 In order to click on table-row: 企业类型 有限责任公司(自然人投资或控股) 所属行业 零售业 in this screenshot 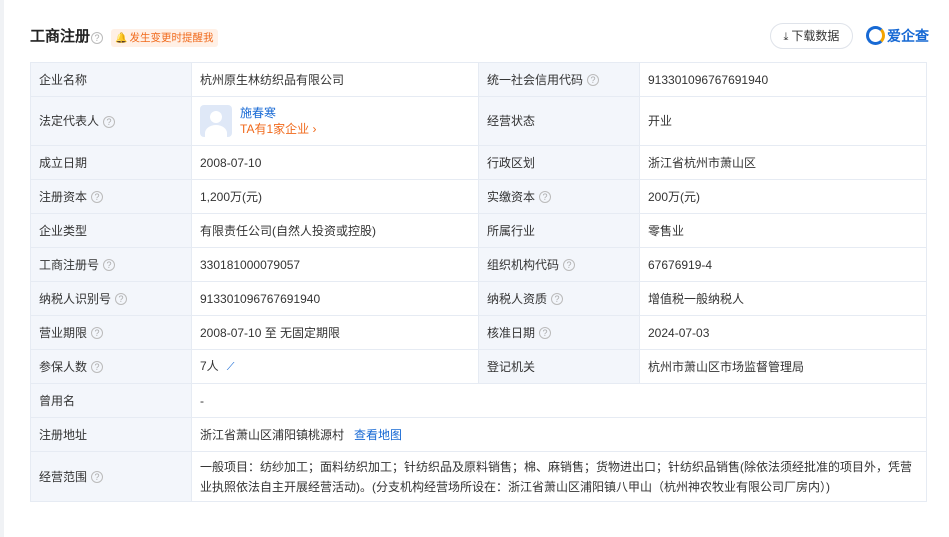, I will do `click(478, 230)`.